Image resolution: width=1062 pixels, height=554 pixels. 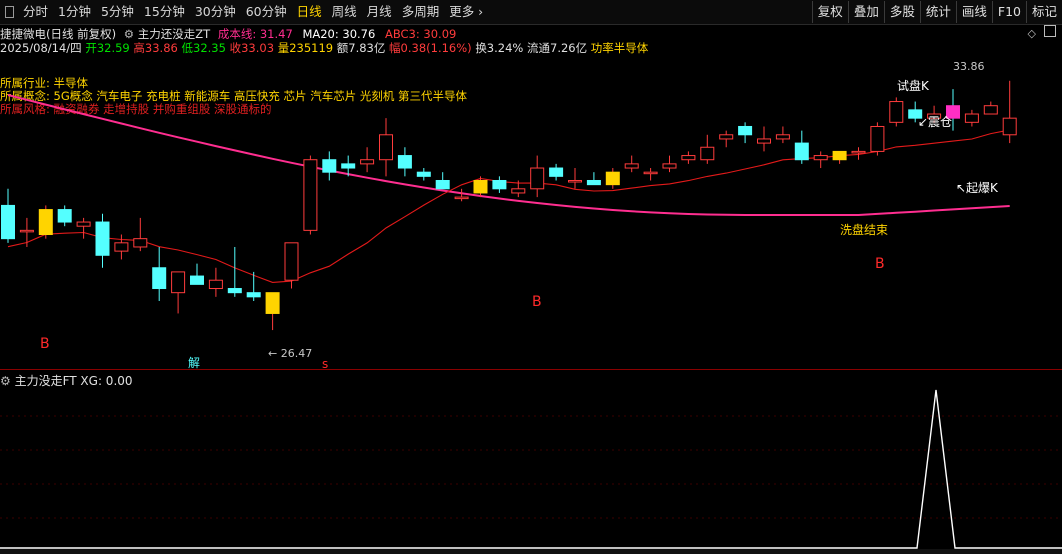 What do you see at coordinates (865, 12) in the screenshot?
I see `toolbar-button-1: 叠加` at bounding box center [865, 12].